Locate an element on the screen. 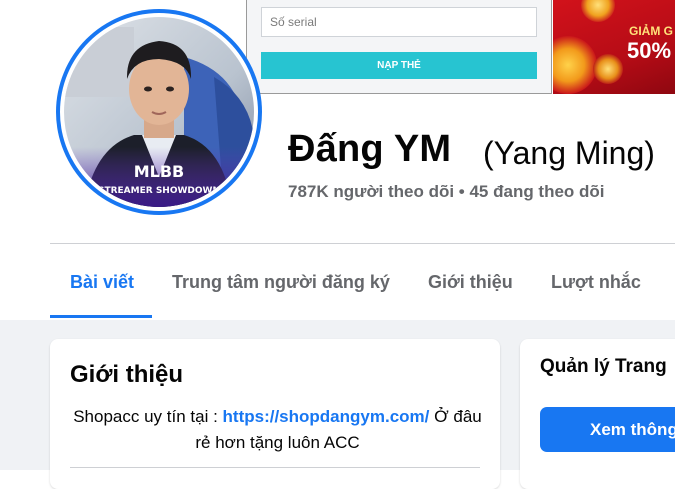 Image resolution: width=675 pixels, height=489 pixels. tab-mentions: Lượt nhắc is located at coordinates (596, 282).